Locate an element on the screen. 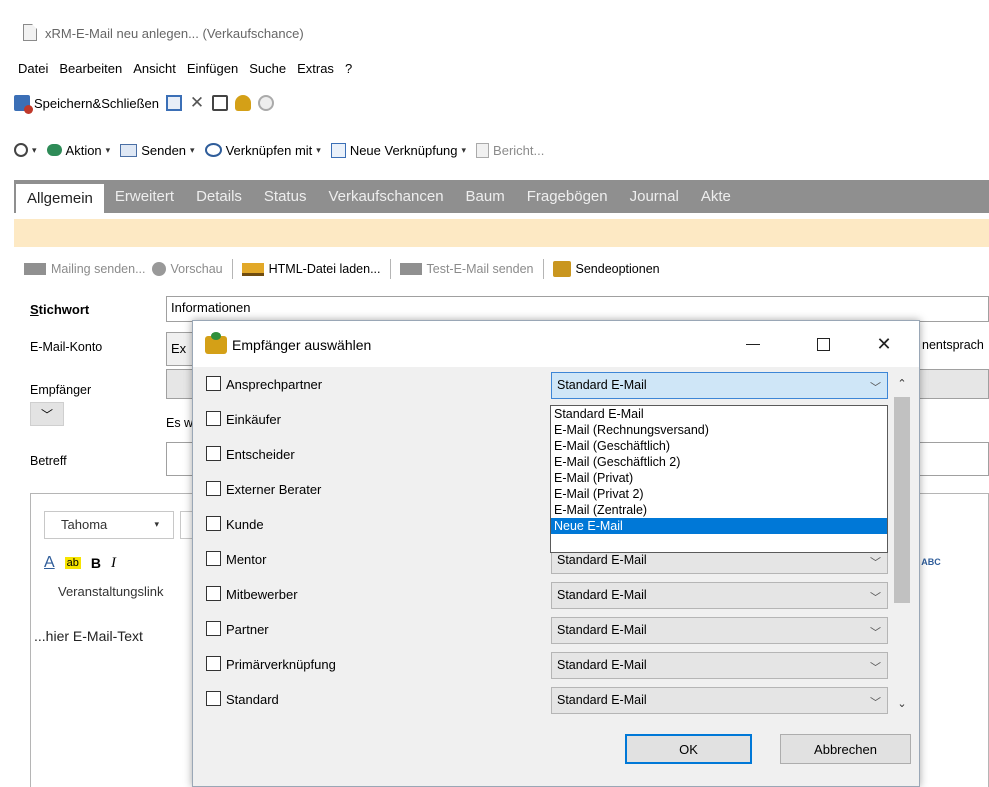 This screenshot has height=787, width=989. test-mail-icon is located at coordinates (410, 269).